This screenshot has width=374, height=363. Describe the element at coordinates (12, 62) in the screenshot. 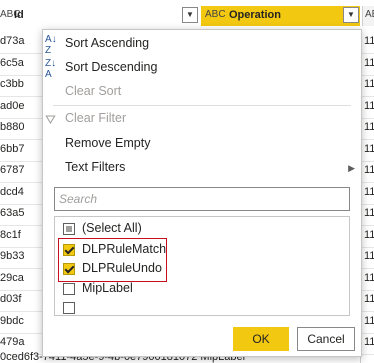

I see `cell-id: 6c5a` at that location.